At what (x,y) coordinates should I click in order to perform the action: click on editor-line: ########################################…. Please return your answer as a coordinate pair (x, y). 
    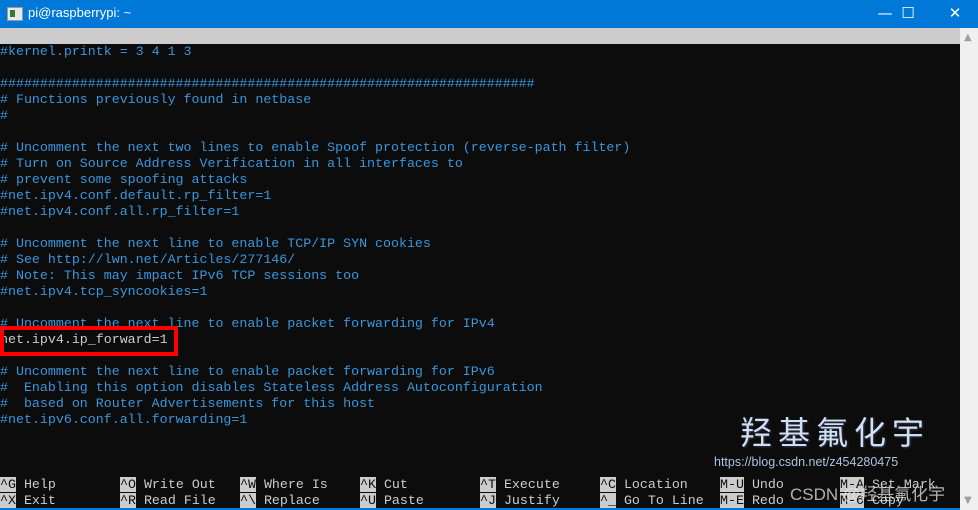
    Looking at the image, I should click on (480, 84).